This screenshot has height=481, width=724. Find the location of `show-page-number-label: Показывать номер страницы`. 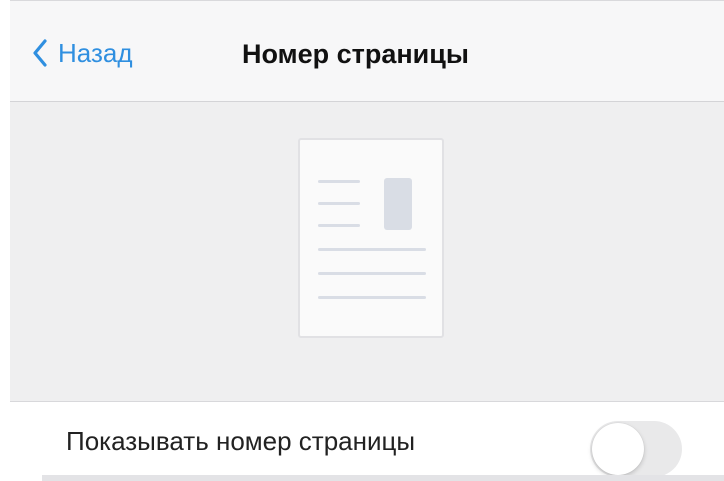

show-page-number-label: Показывать номер страницы is located at coordinates (241, 441).